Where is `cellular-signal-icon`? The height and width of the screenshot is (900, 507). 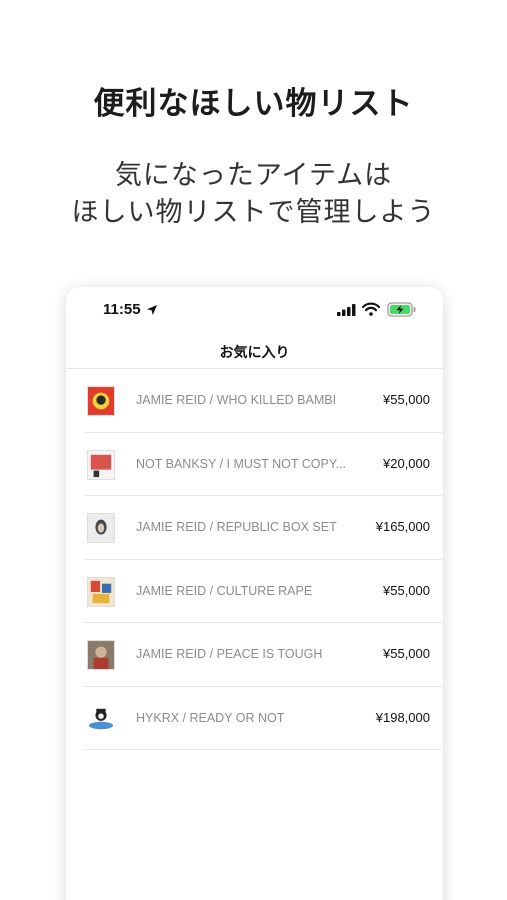 cellular-signal-icon is located at coordinates (346, 310).